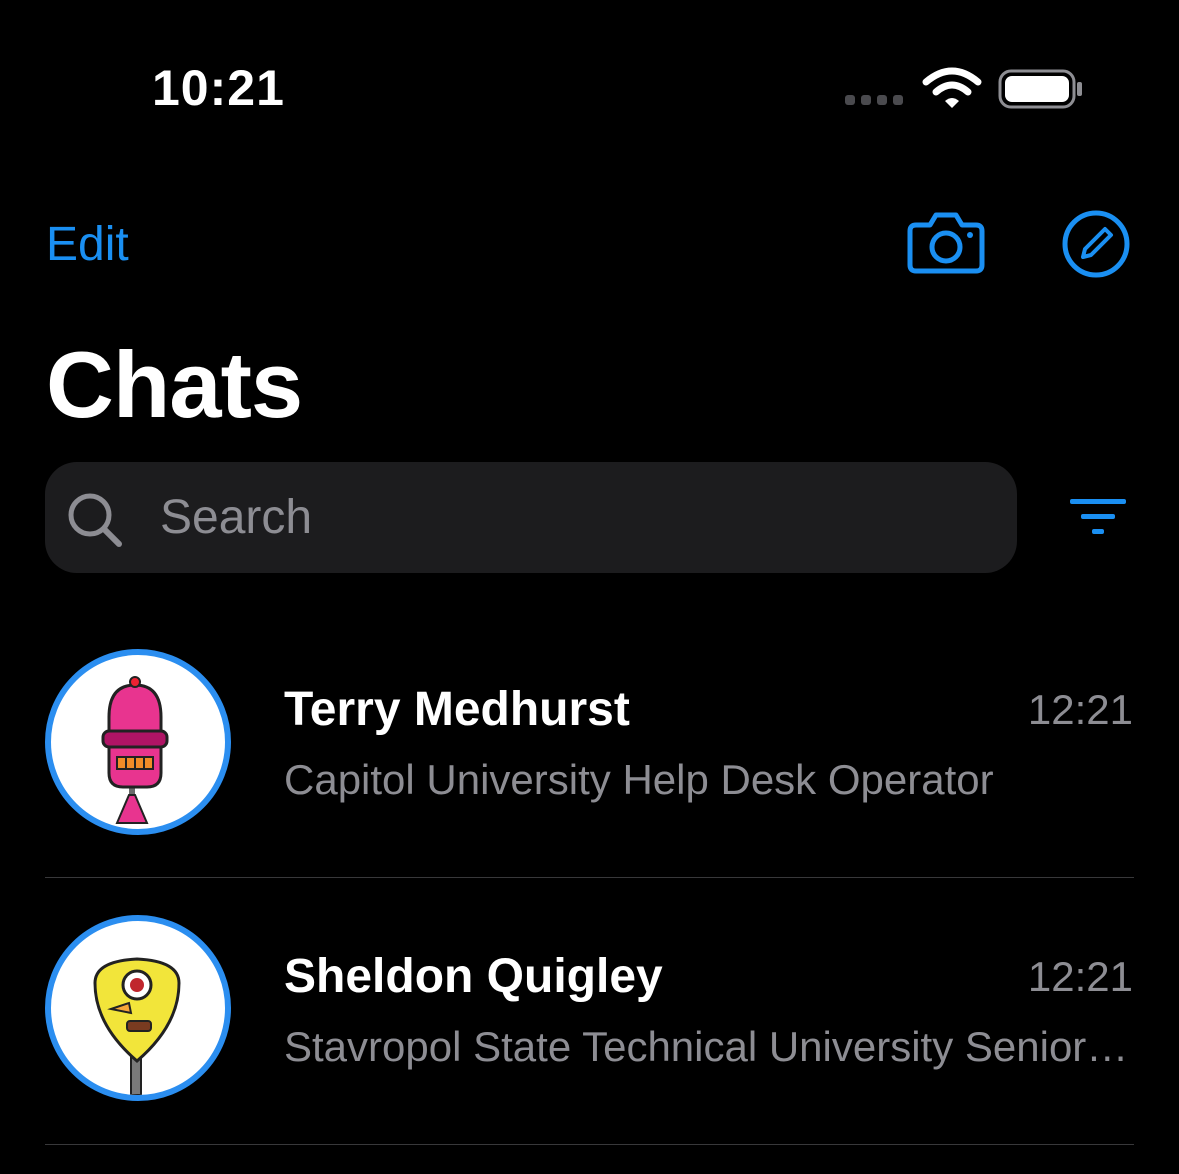  What do you see at coordinates (570, 517) in the screenshot?
I see `search-input` at bounding box center [570, 517].